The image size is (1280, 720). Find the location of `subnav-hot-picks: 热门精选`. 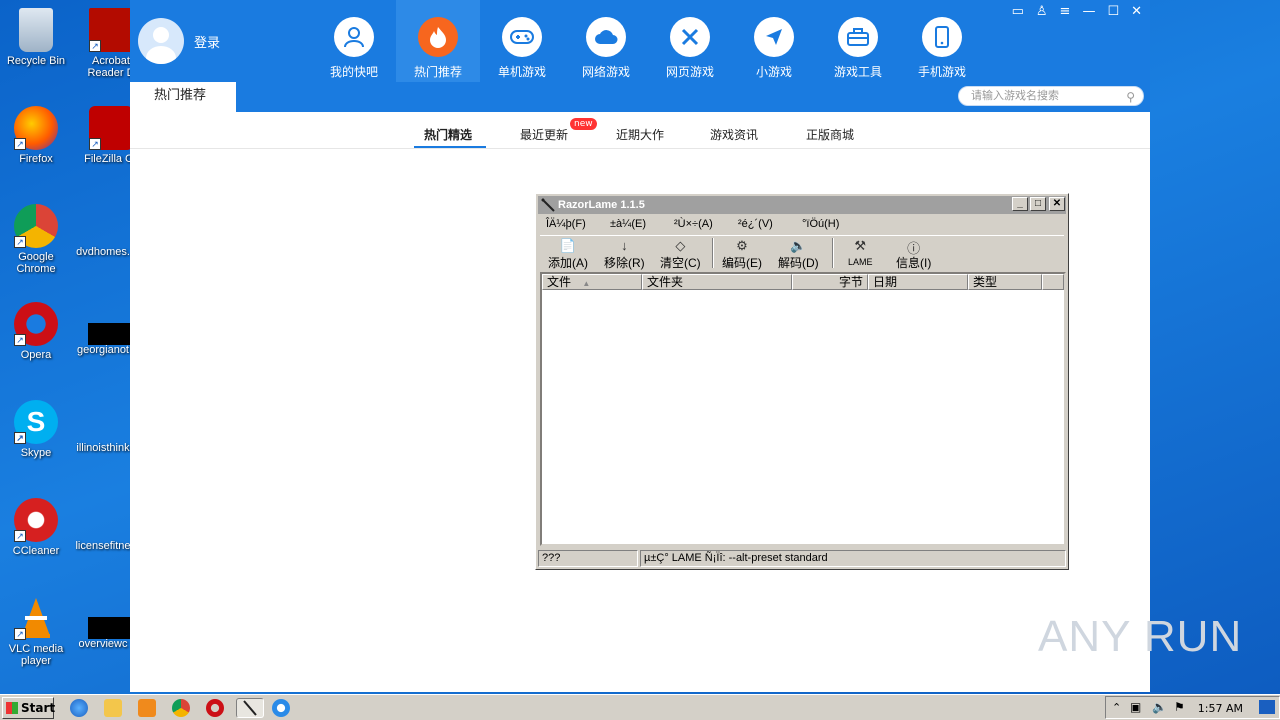

subnav-hot-picks: 热门精选 is located at coordinates (448, 134).